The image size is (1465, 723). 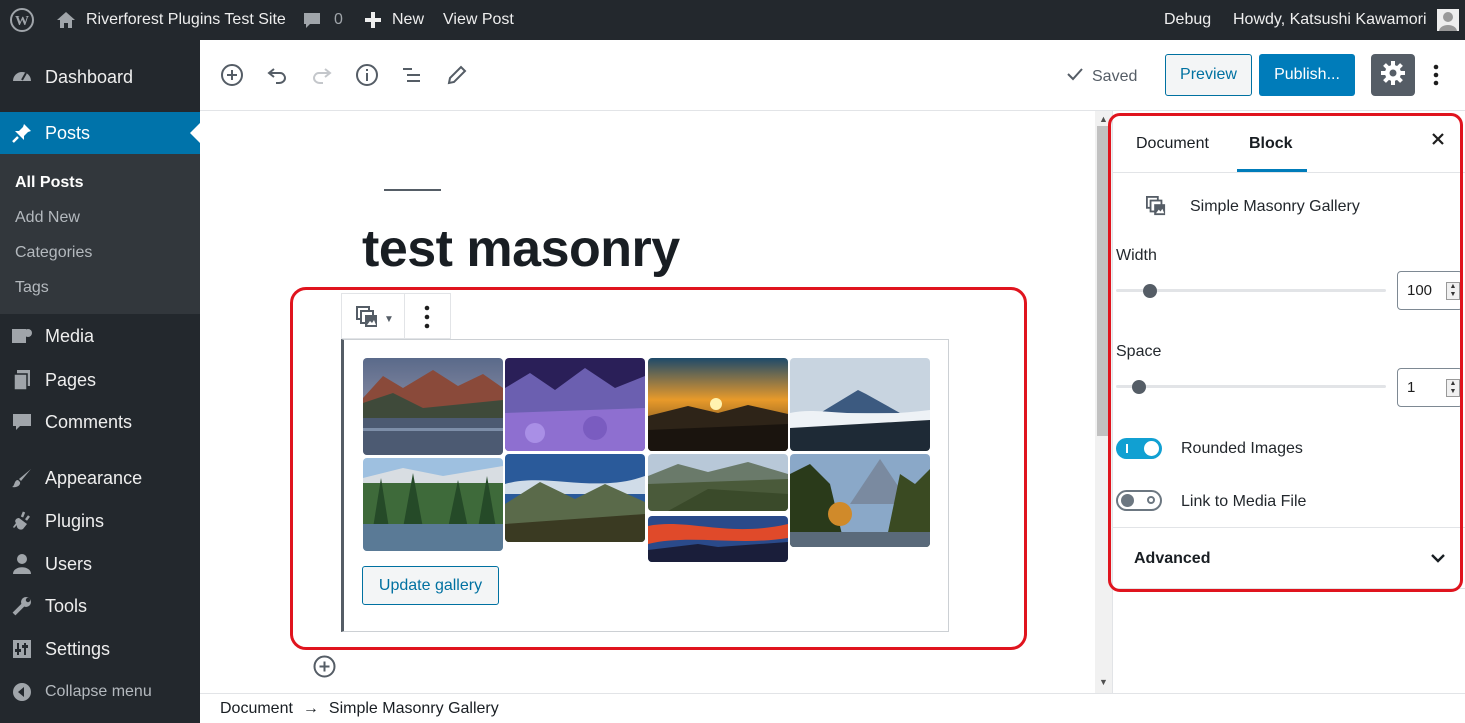 What do you see at coordinates (373, 20) in the screenshot?
I see `plus-icon` at bounding box center [373, 20].